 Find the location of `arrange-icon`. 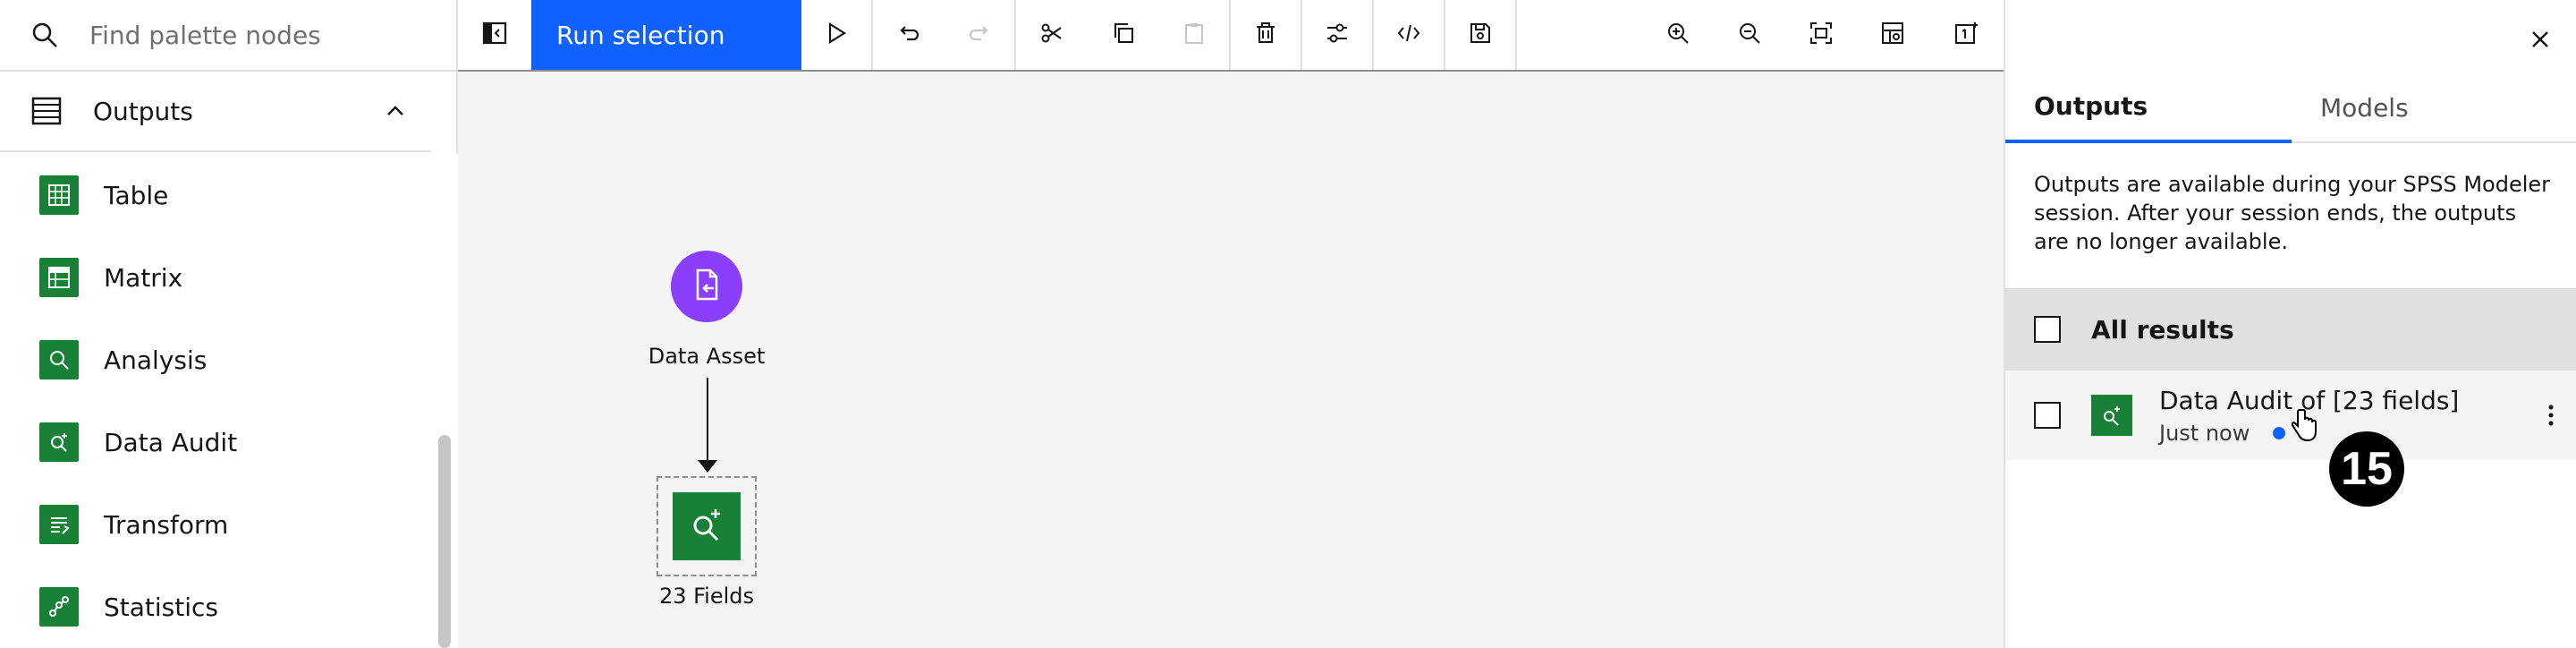

arrange-icon is located at coordinates (1892, 35).